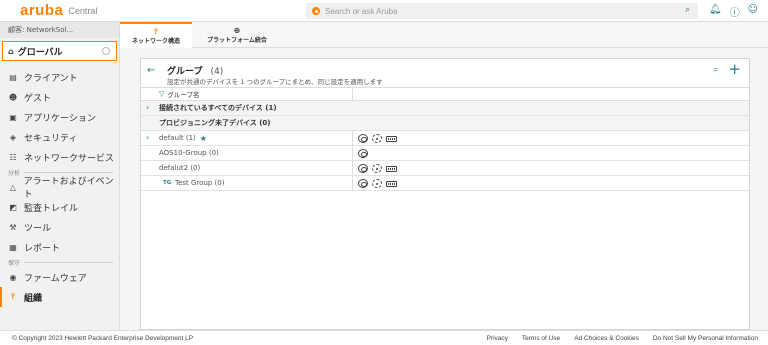  I want to click on wrench-icon: ⚒, so click(13, 227).